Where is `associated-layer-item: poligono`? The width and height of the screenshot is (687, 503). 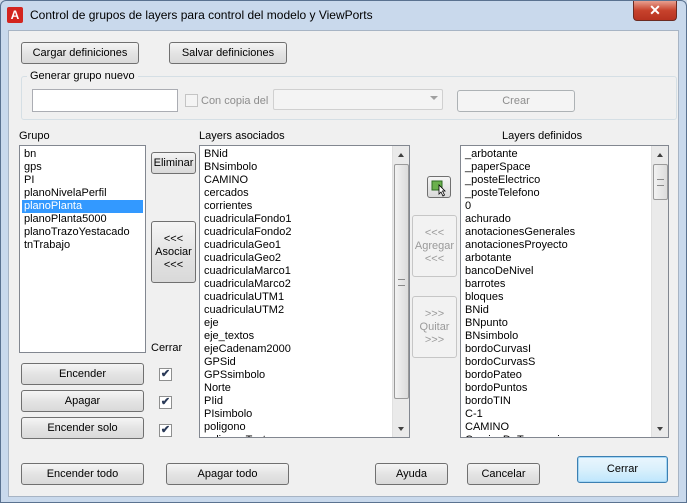 associated-layer-item: poligono is located at coordinates (296, 427).